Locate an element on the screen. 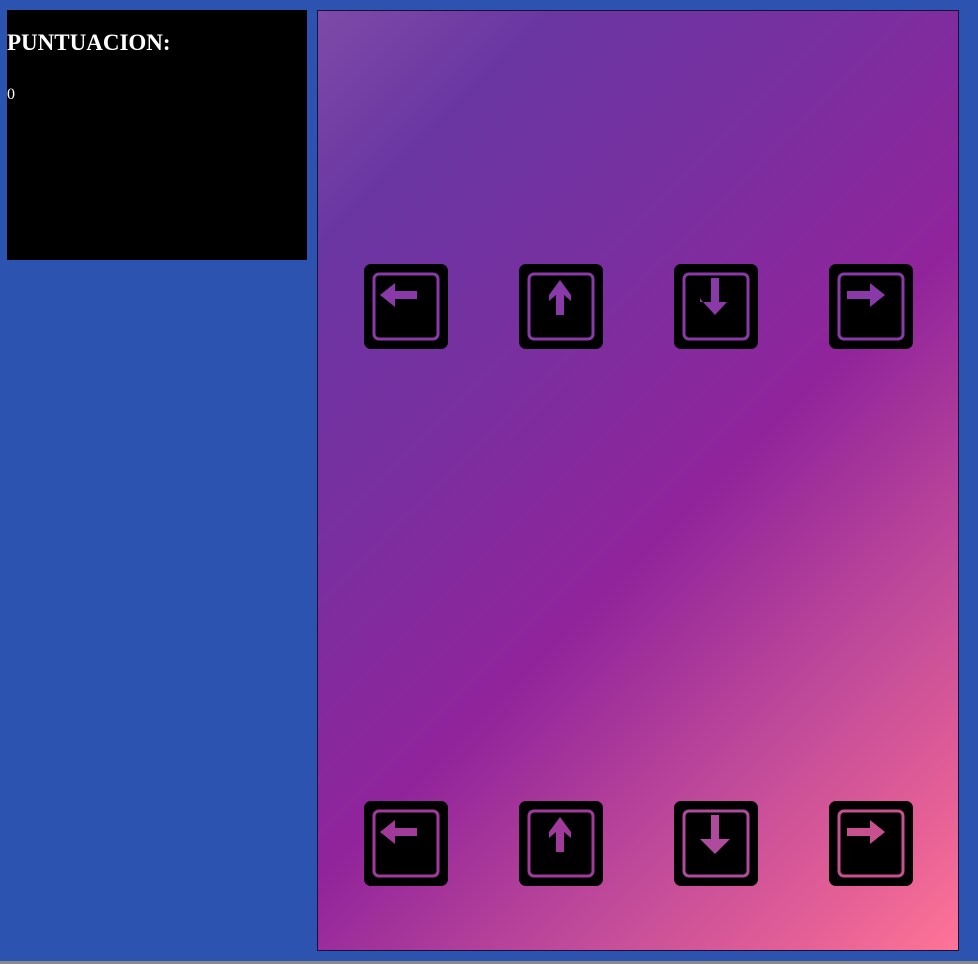 The width and height of the screenshot is (978, 964). score-title: PUNTUACION: is located at coordinates (89, 42).